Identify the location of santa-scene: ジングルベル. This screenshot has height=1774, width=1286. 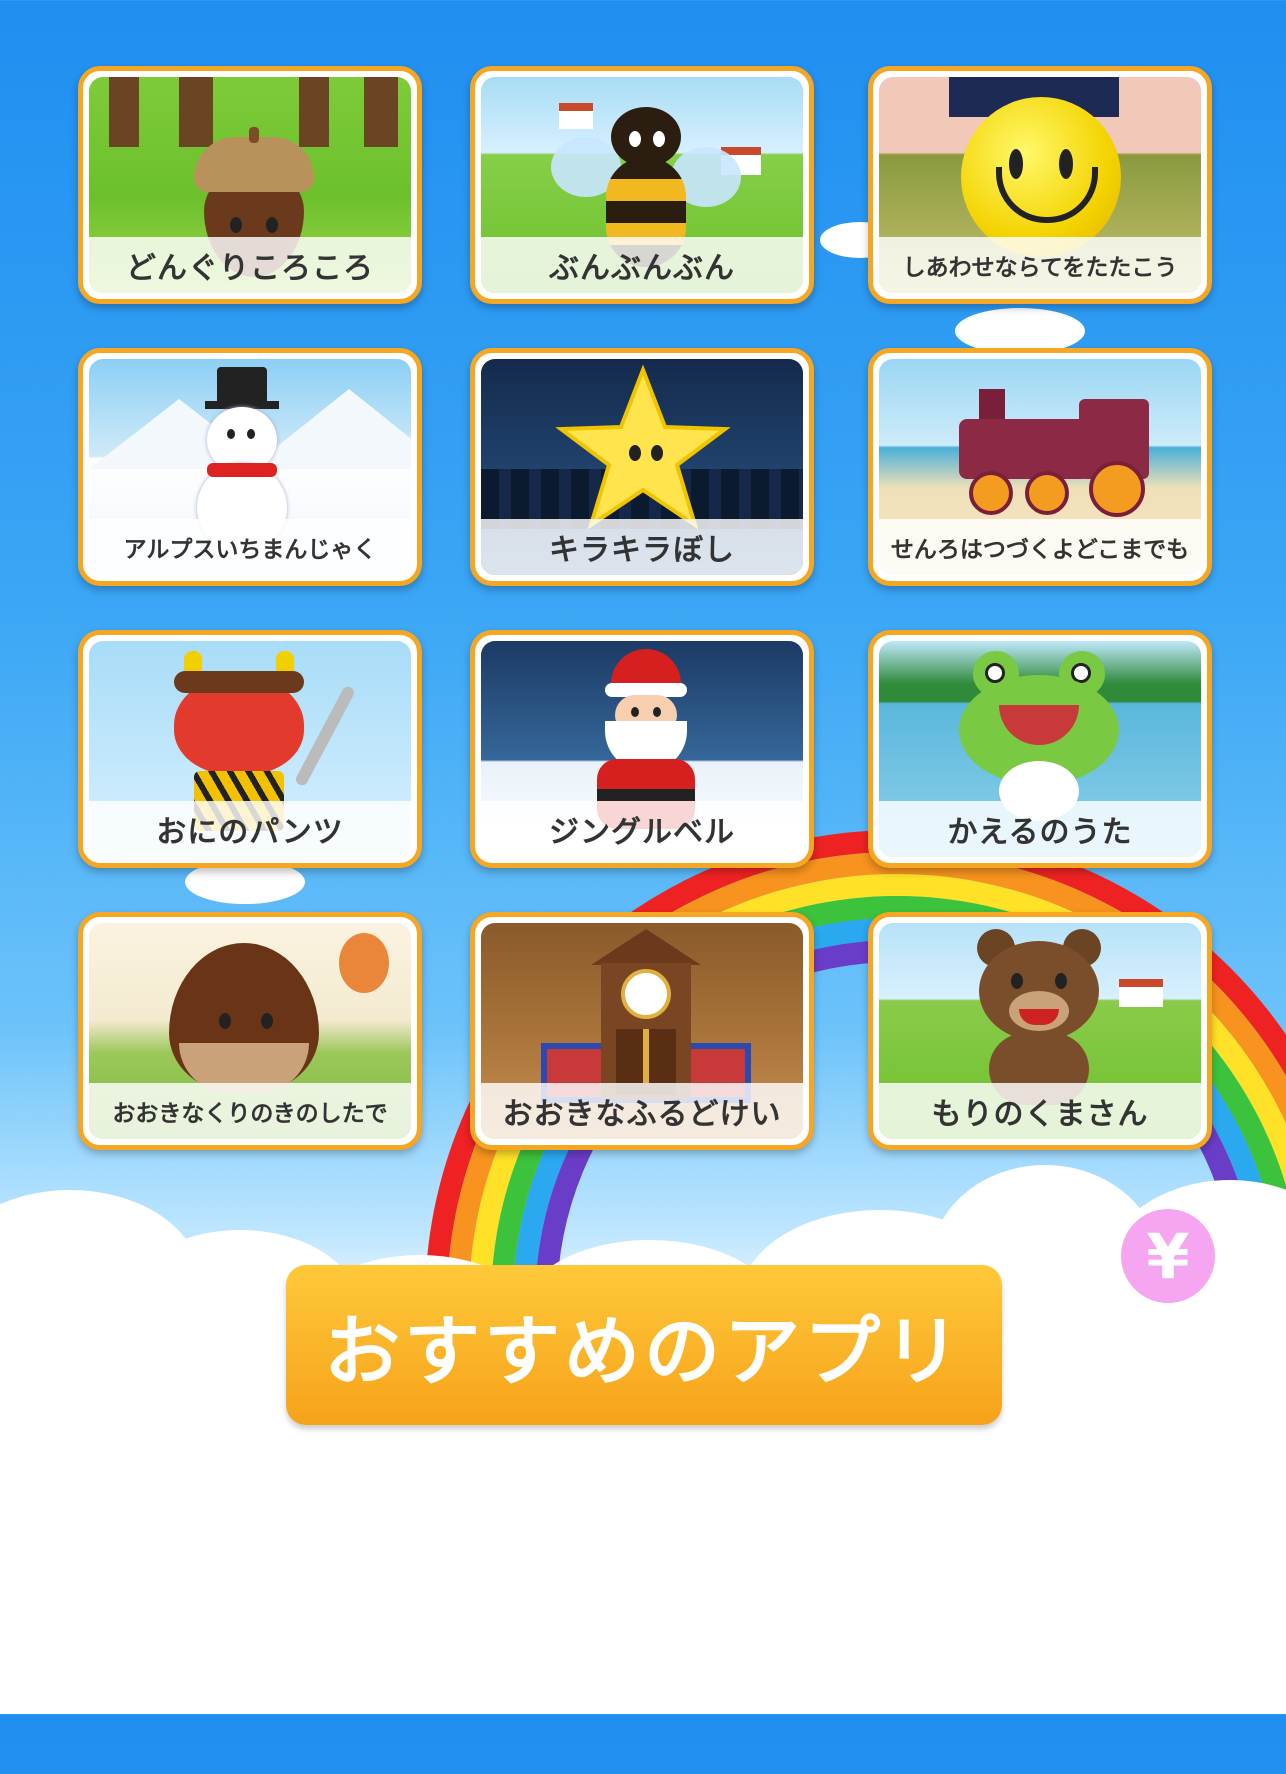
(642, 749).